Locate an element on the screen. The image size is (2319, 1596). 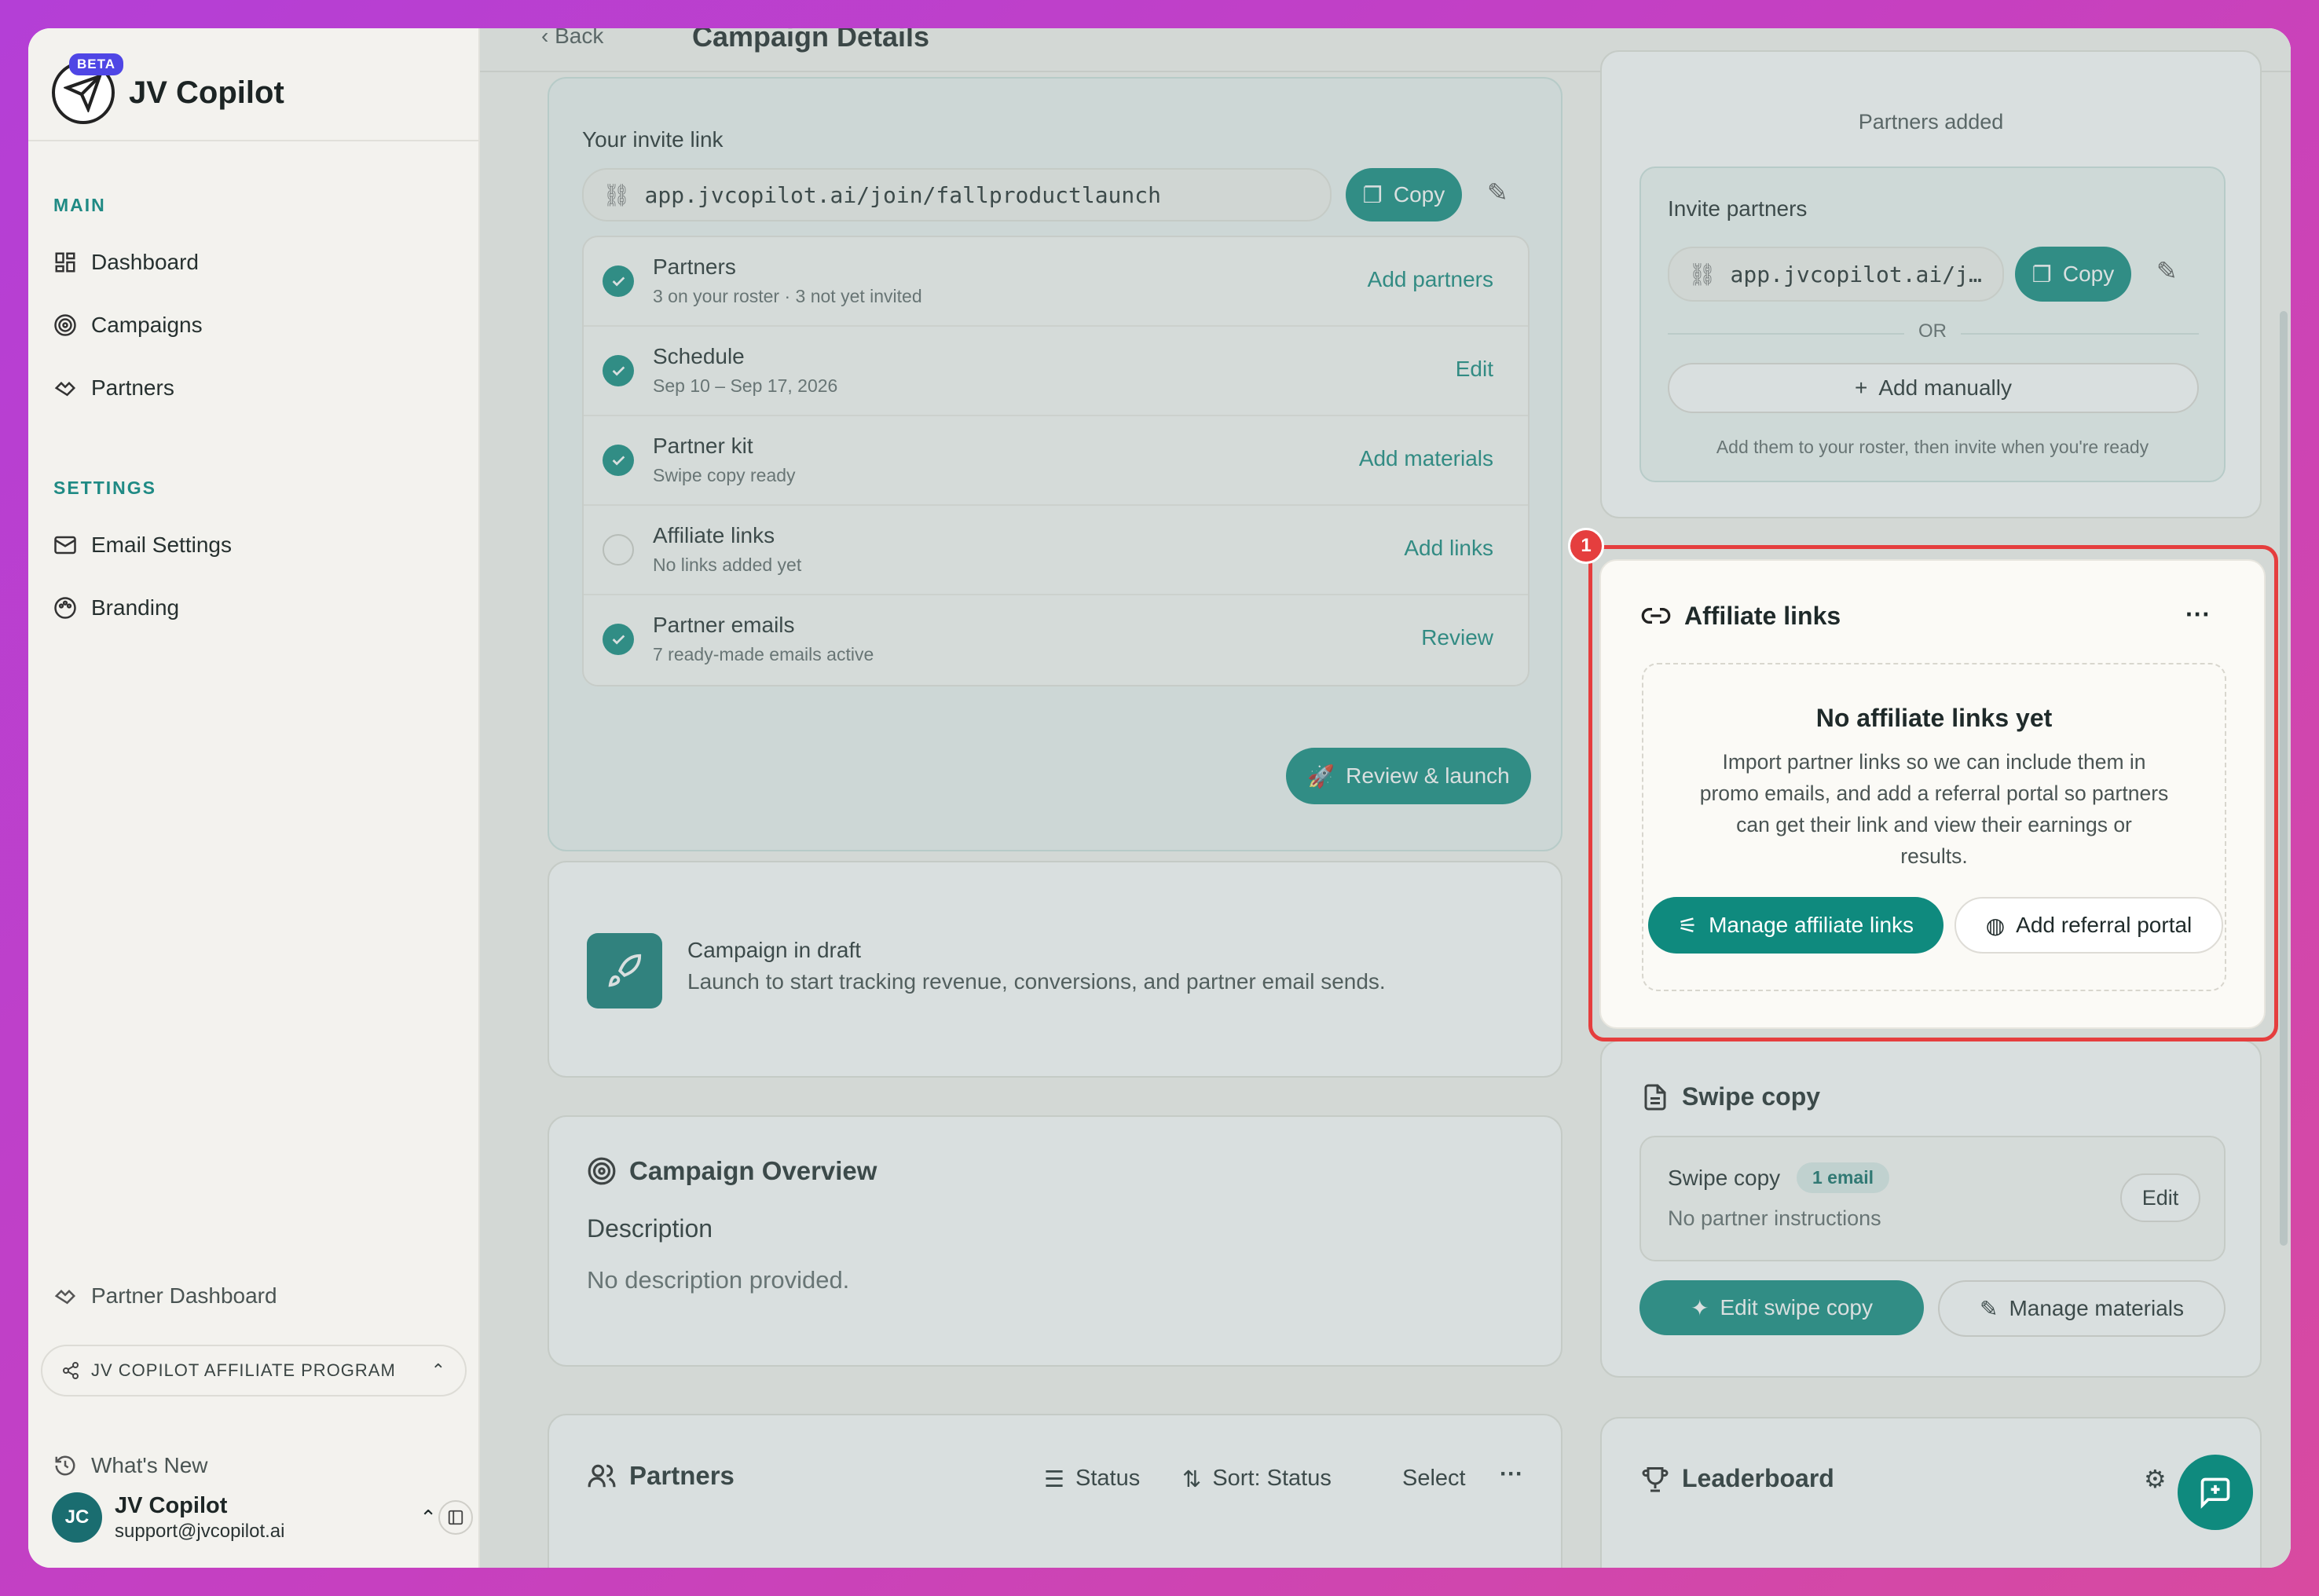
paper-plane-logo-icon: BETA is located at coordinates (88, 88).